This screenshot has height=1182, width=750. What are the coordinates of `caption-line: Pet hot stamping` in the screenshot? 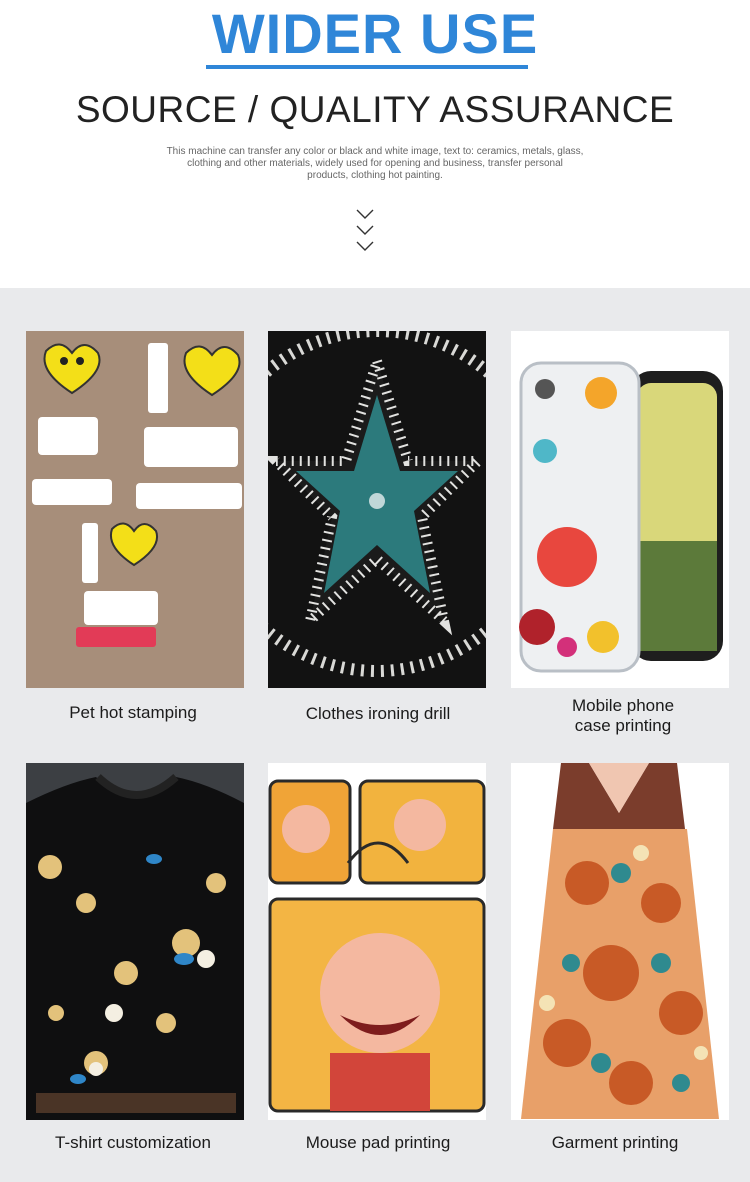 It's located at (133, 712).